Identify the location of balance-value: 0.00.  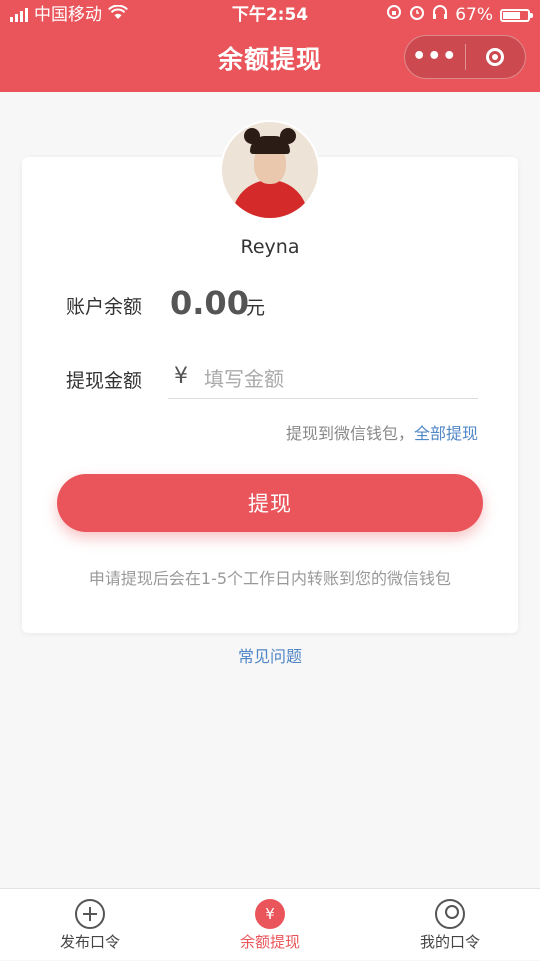
(209, 303).